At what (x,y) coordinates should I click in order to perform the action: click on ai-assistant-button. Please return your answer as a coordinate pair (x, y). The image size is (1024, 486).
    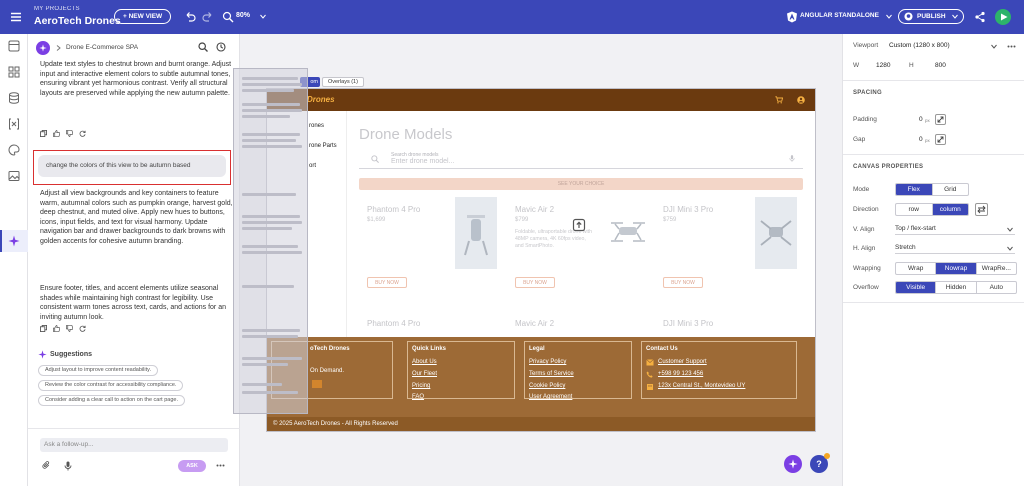
    Looking at the image, I should click on (793, 464).